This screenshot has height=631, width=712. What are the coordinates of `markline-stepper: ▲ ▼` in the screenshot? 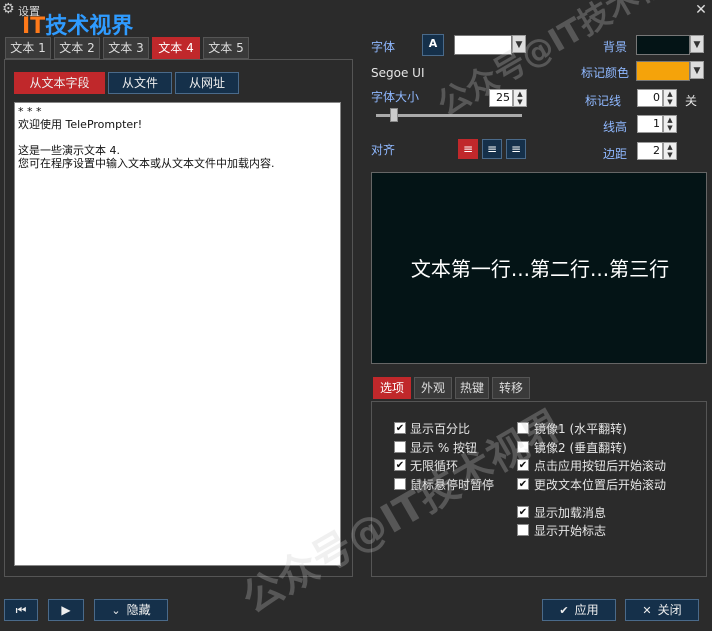 It's located at (670, 98).